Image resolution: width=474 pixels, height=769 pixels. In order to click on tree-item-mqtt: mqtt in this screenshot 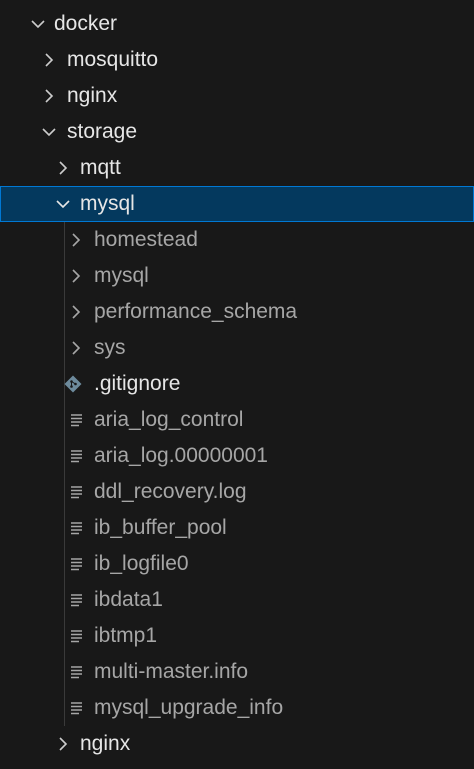, I will do `click(237, 168)`.